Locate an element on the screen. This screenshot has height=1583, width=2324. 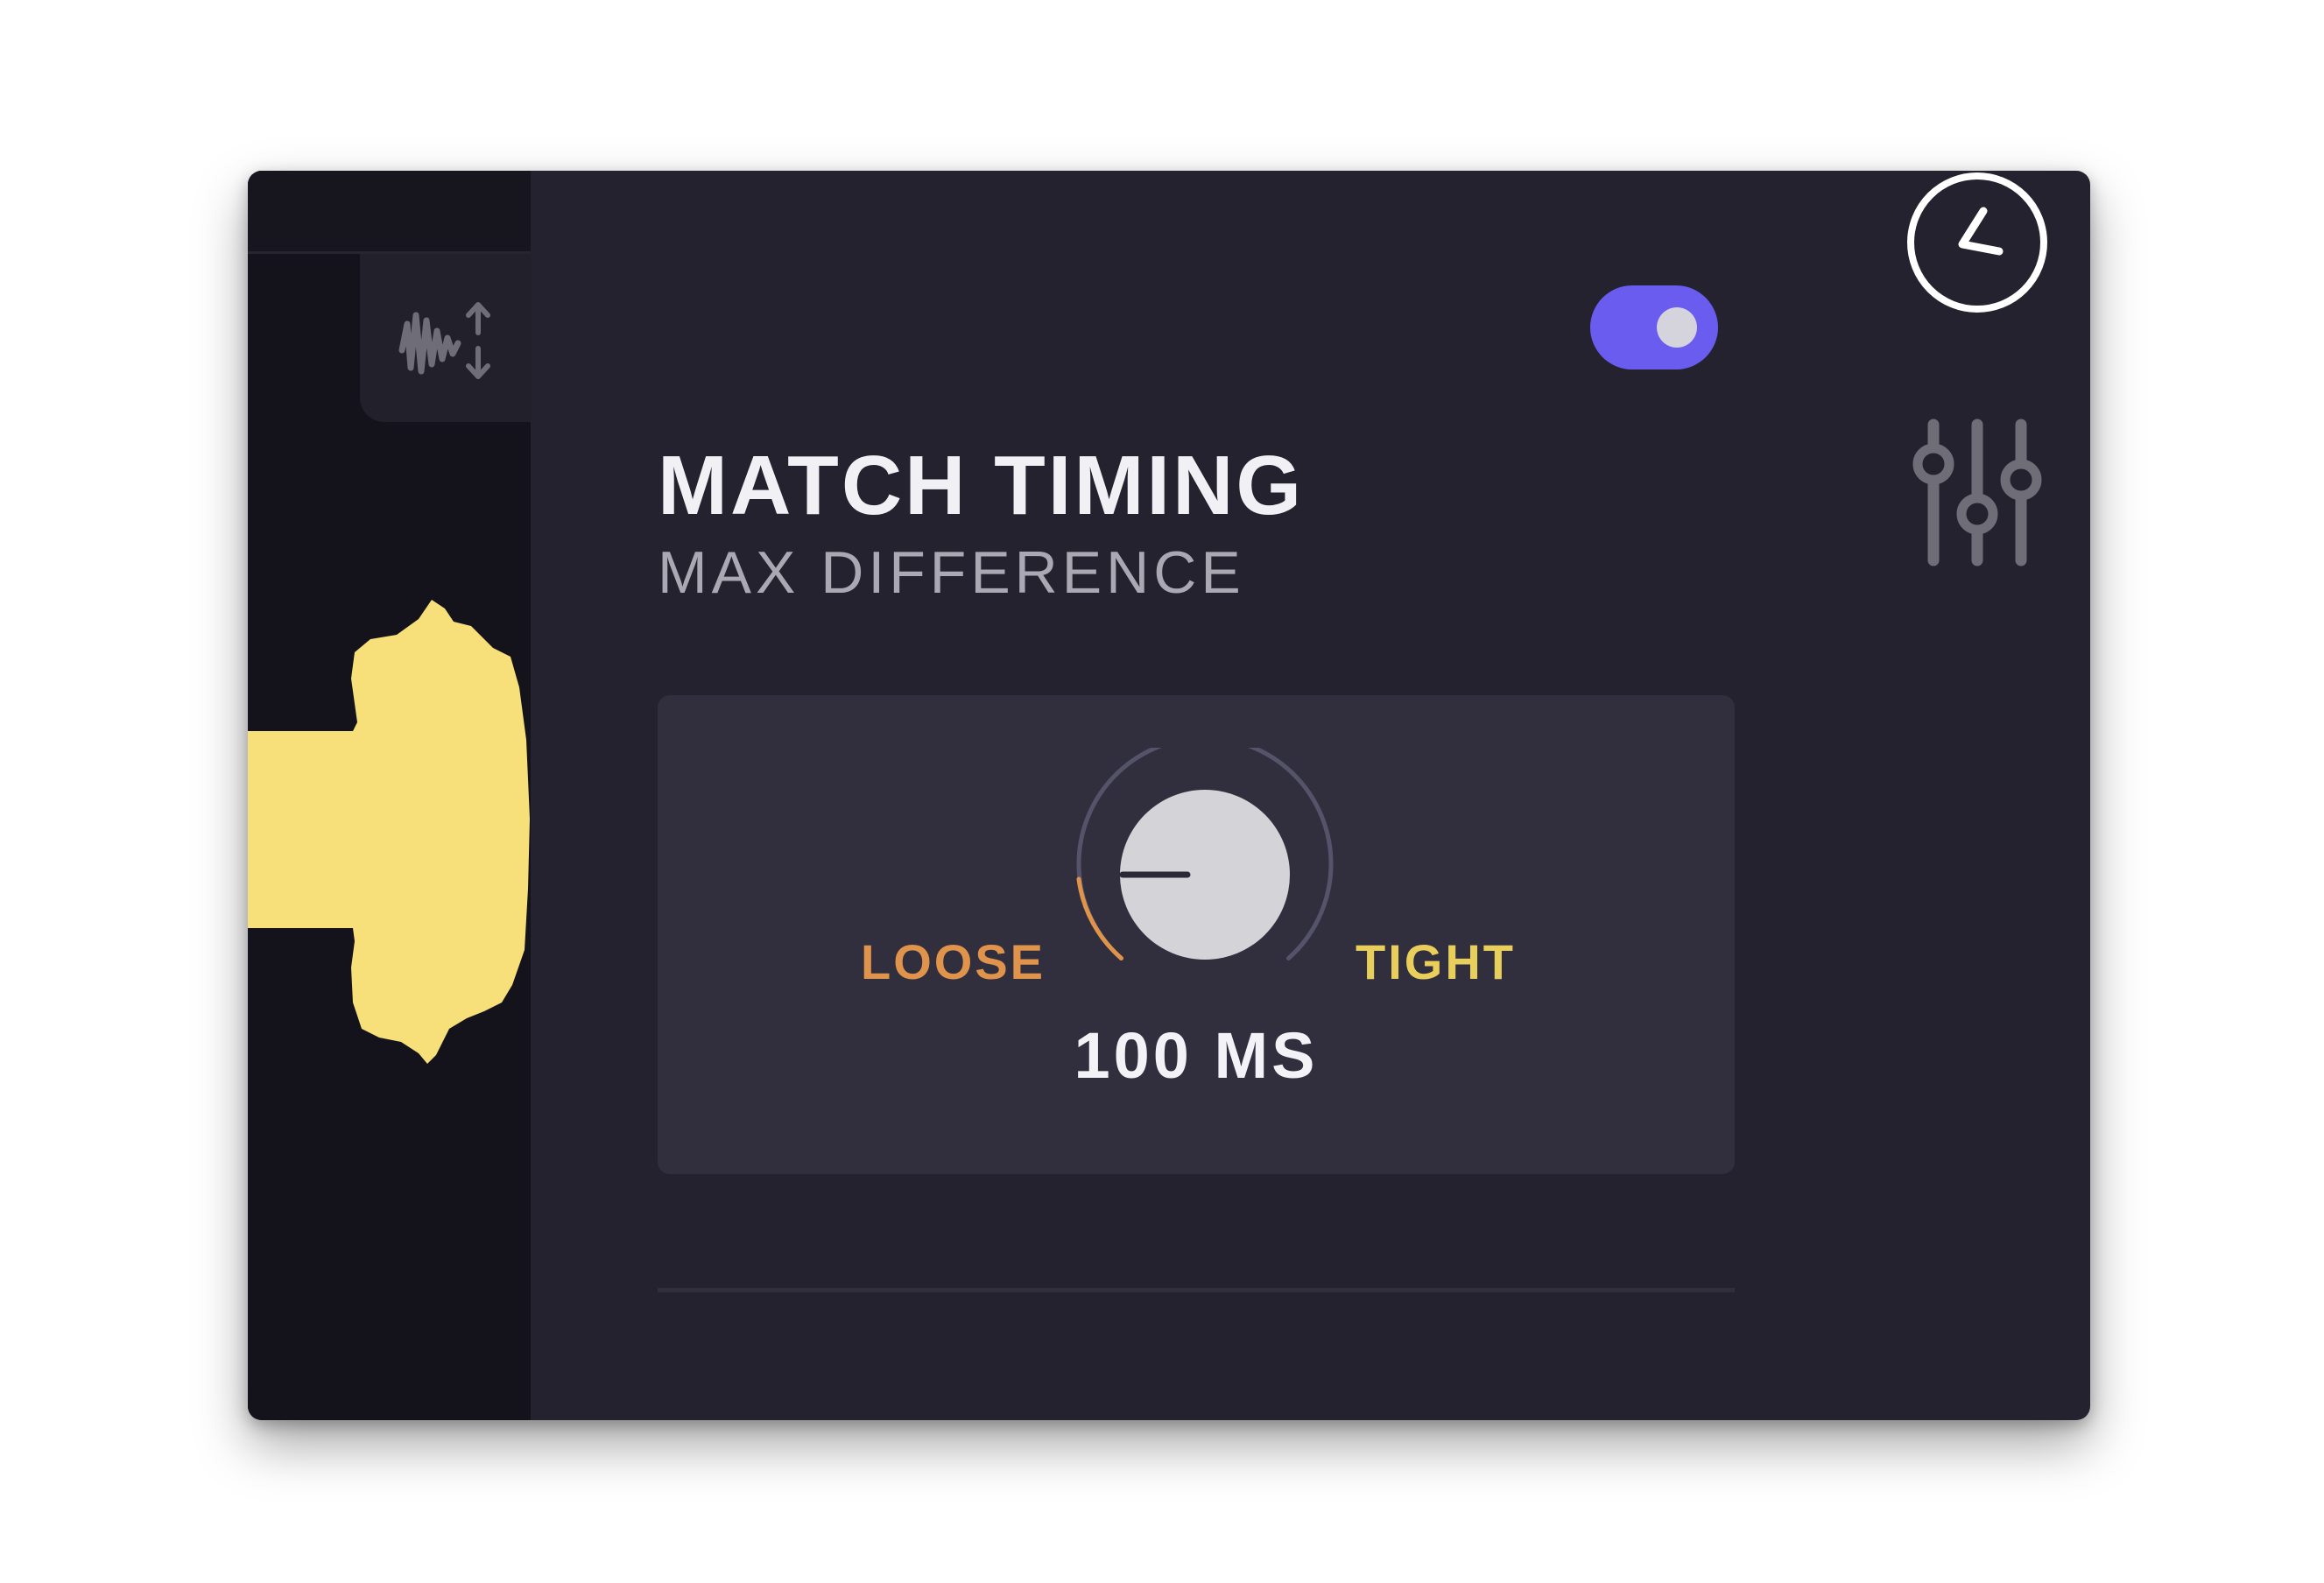
mixer-button is located at coordinates (1977, 494).